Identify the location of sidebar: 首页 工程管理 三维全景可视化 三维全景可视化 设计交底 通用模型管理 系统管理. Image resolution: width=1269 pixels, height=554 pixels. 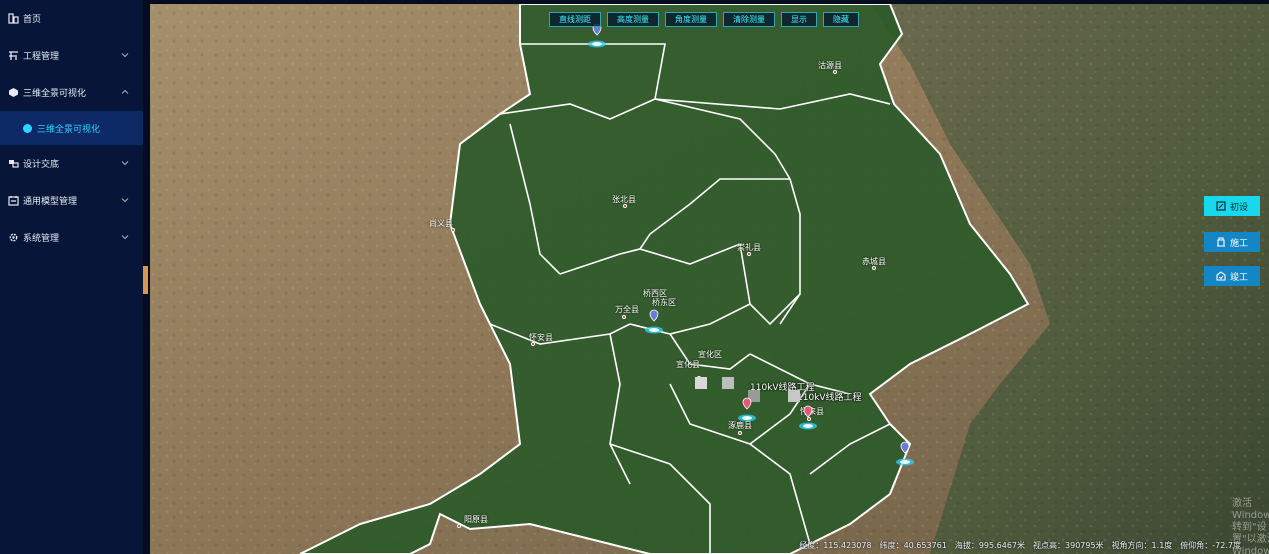
(71, 277).